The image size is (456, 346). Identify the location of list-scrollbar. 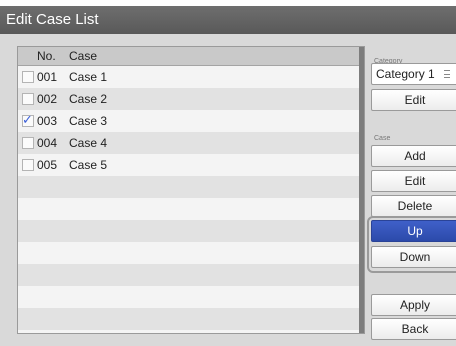
(361, 190).